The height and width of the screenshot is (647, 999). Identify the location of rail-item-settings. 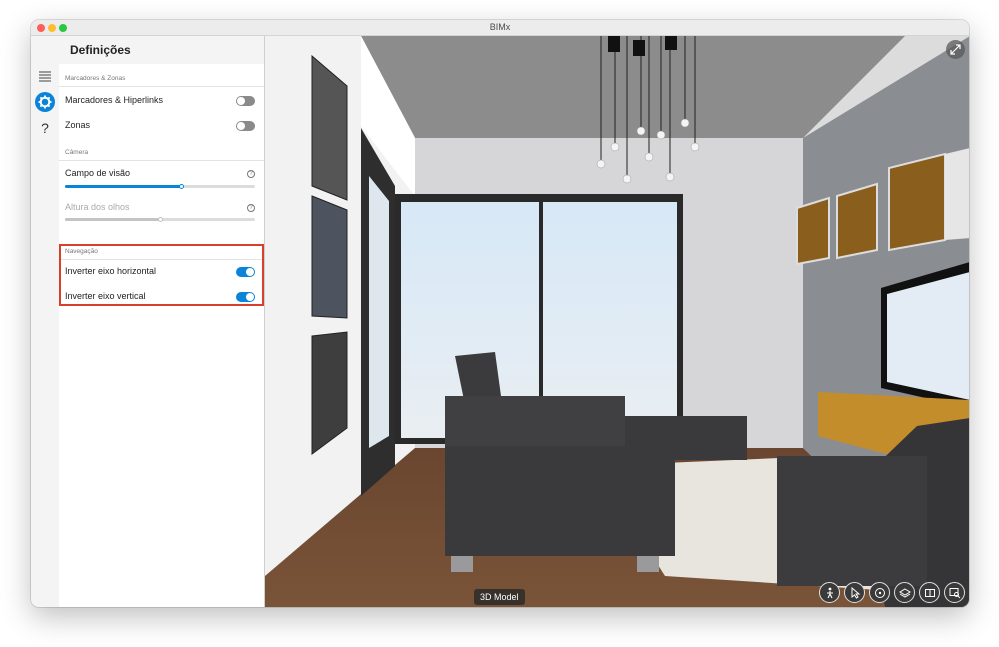
(45, 102).